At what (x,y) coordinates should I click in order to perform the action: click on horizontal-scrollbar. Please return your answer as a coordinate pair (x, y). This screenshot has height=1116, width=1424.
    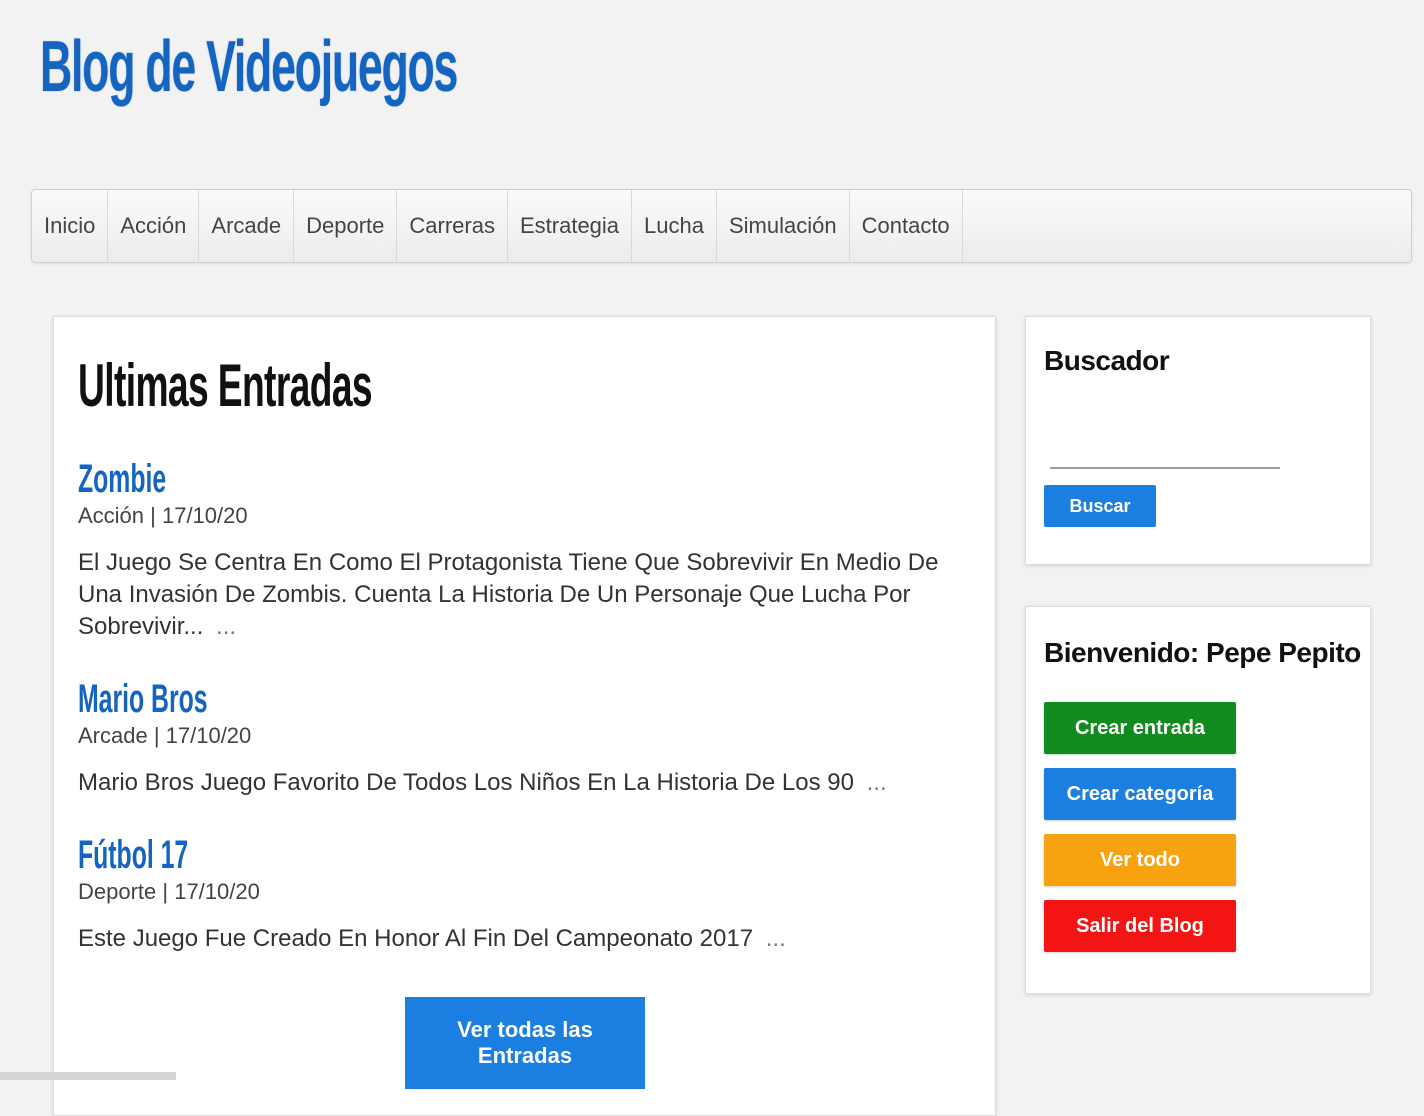
    Looking at the image, I should click on (88, 1076).